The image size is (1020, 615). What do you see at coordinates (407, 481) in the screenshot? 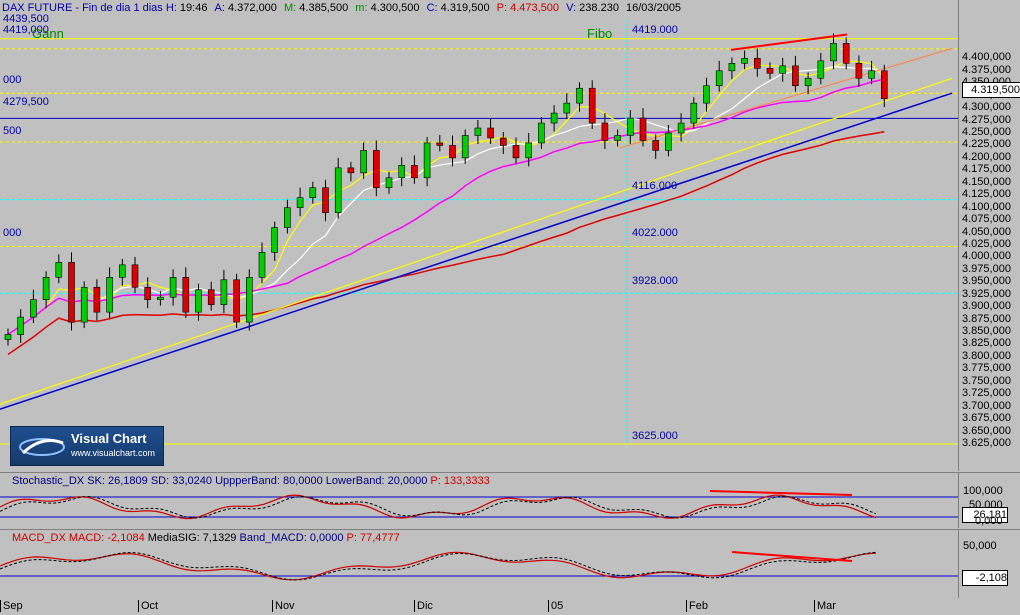
I see `stoch-lb-value: 20,0000` at bounding box center [407, 481].